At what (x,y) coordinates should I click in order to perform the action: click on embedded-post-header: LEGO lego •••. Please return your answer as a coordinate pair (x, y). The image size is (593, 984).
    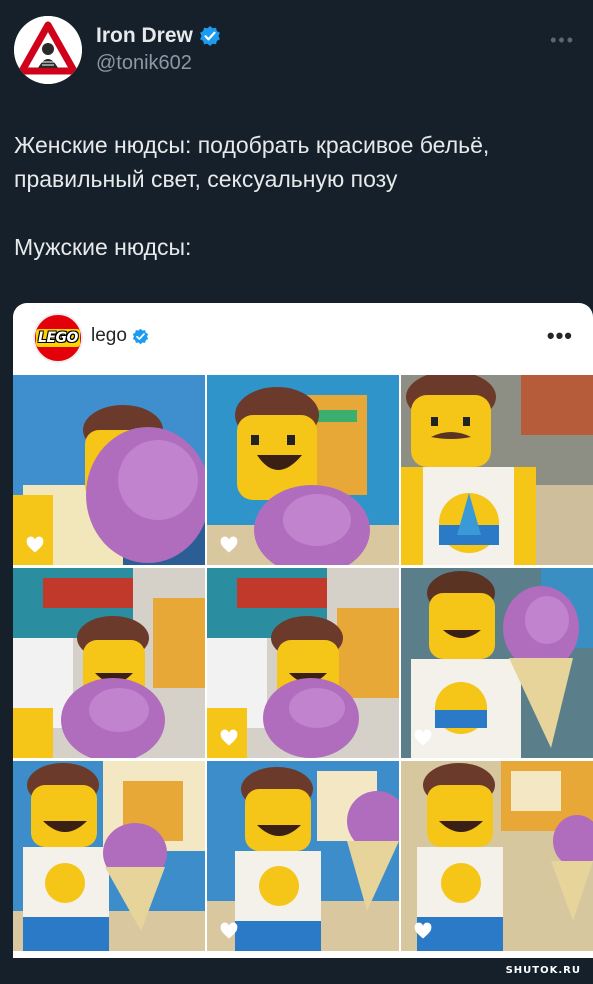
    Looking at the image, I should click on (303, 339).